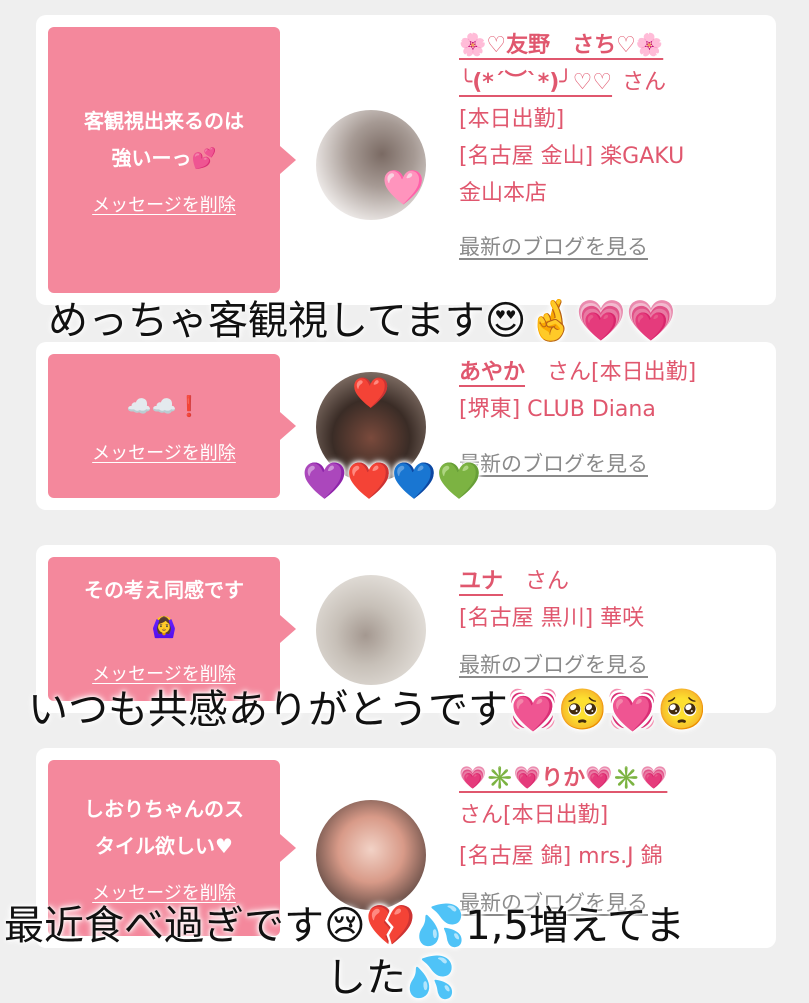 The width and height of the screenshot is (809, 1003). What do you see at coordinates (552, 618) in the screenshot?
I see `shop-text: [名古屋 黒川] 華咲` at bounding box center [552, 618].